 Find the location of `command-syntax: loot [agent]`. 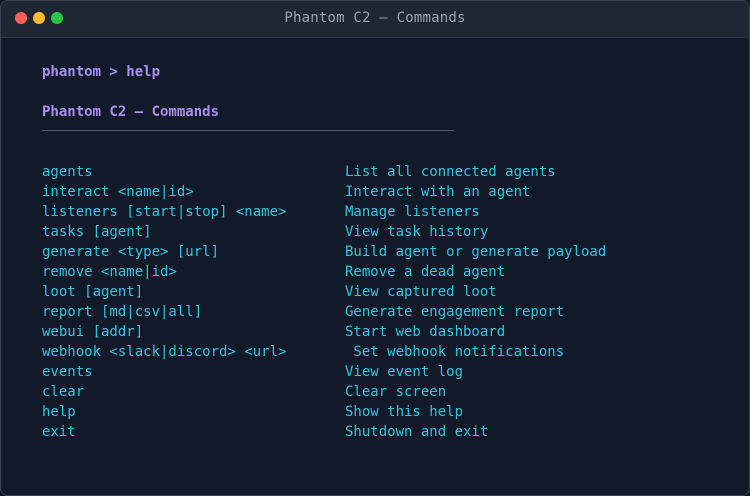

command-syntax: loot [agent] is located at coordinates (93, 292).